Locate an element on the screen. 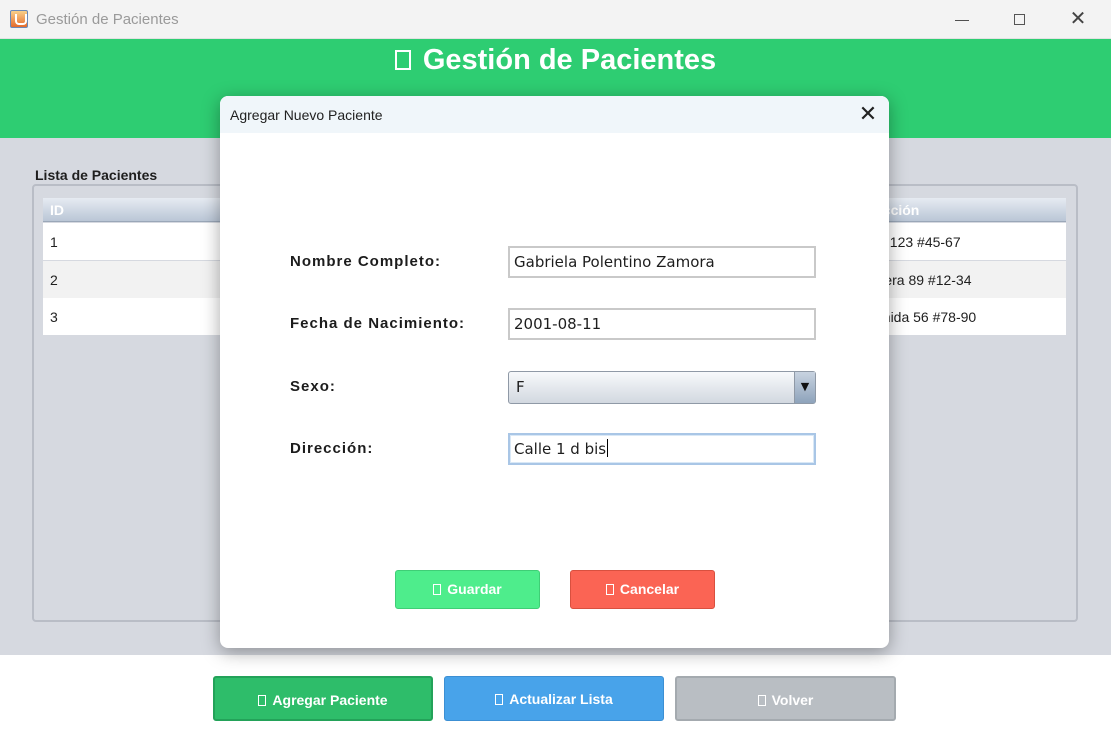 This screenshot has width=1111, height=741. dialog-title: Agregar Nuevo Paciente is located at coordinates (306, 115).